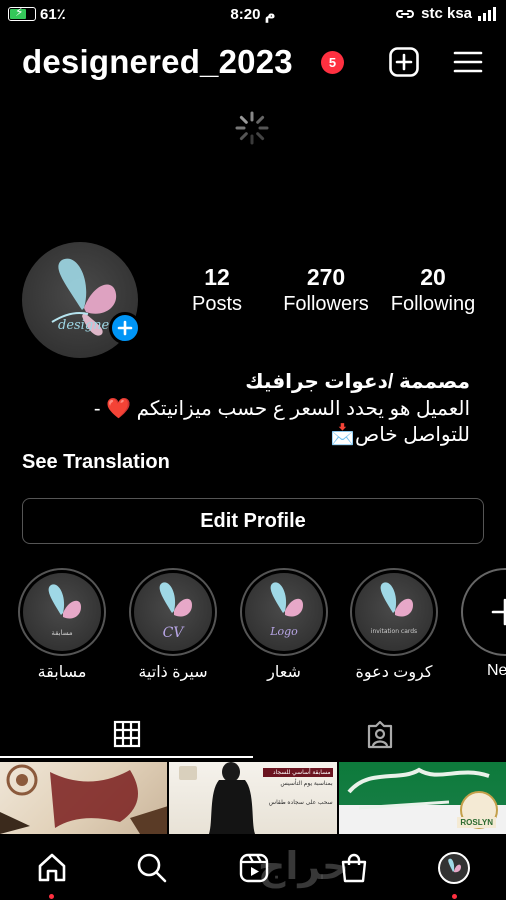  What do you see at coordinates (286, 610) in the screenshot?
I see `butterfly-icon: Logo` at bounding box center [286, 610].